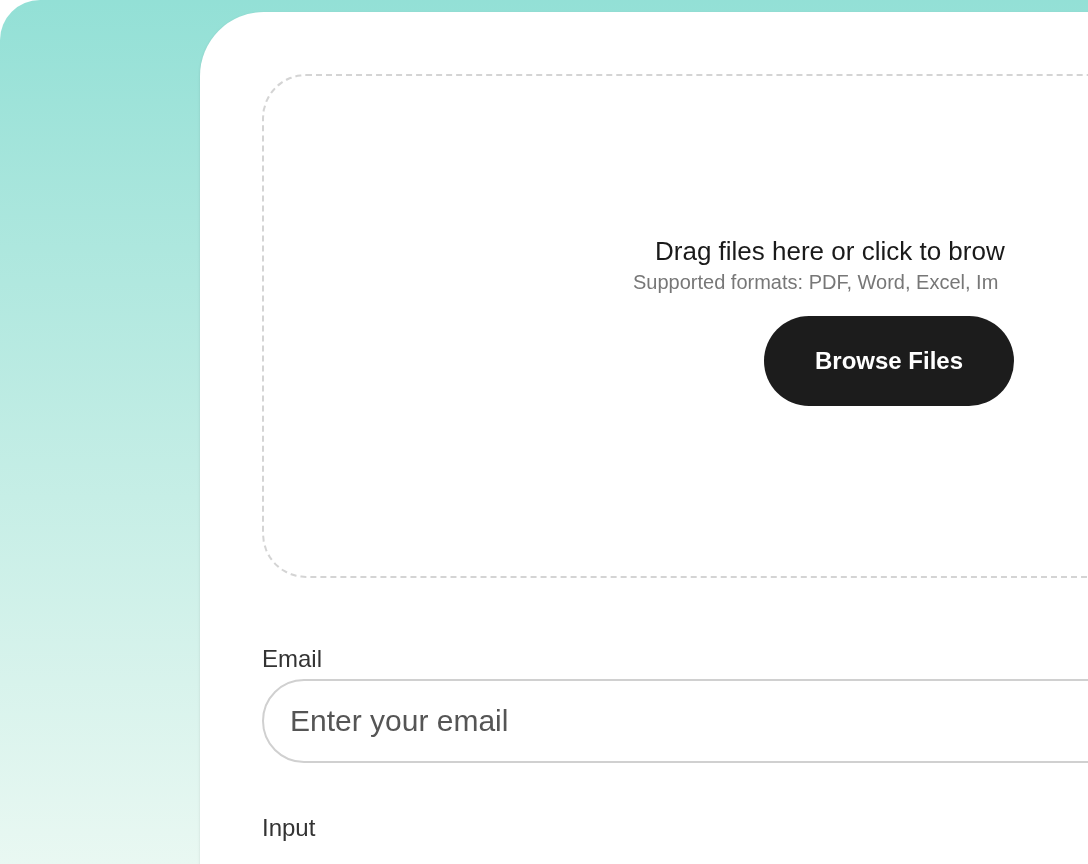  What do you see at coordinates (889, 361) in the screenshot?
I see `browse-files-button: Browse Files` at bounding box center [889, 361].